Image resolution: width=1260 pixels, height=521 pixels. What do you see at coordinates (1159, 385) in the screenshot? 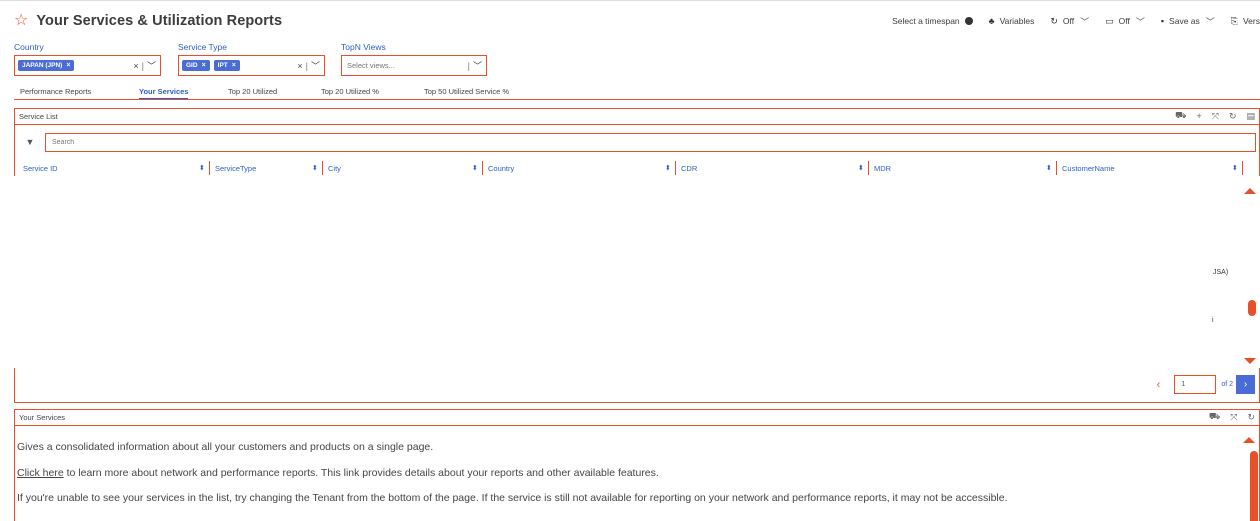
I see `prev-page-icon: ‹` at bounding box center [1159, 385].